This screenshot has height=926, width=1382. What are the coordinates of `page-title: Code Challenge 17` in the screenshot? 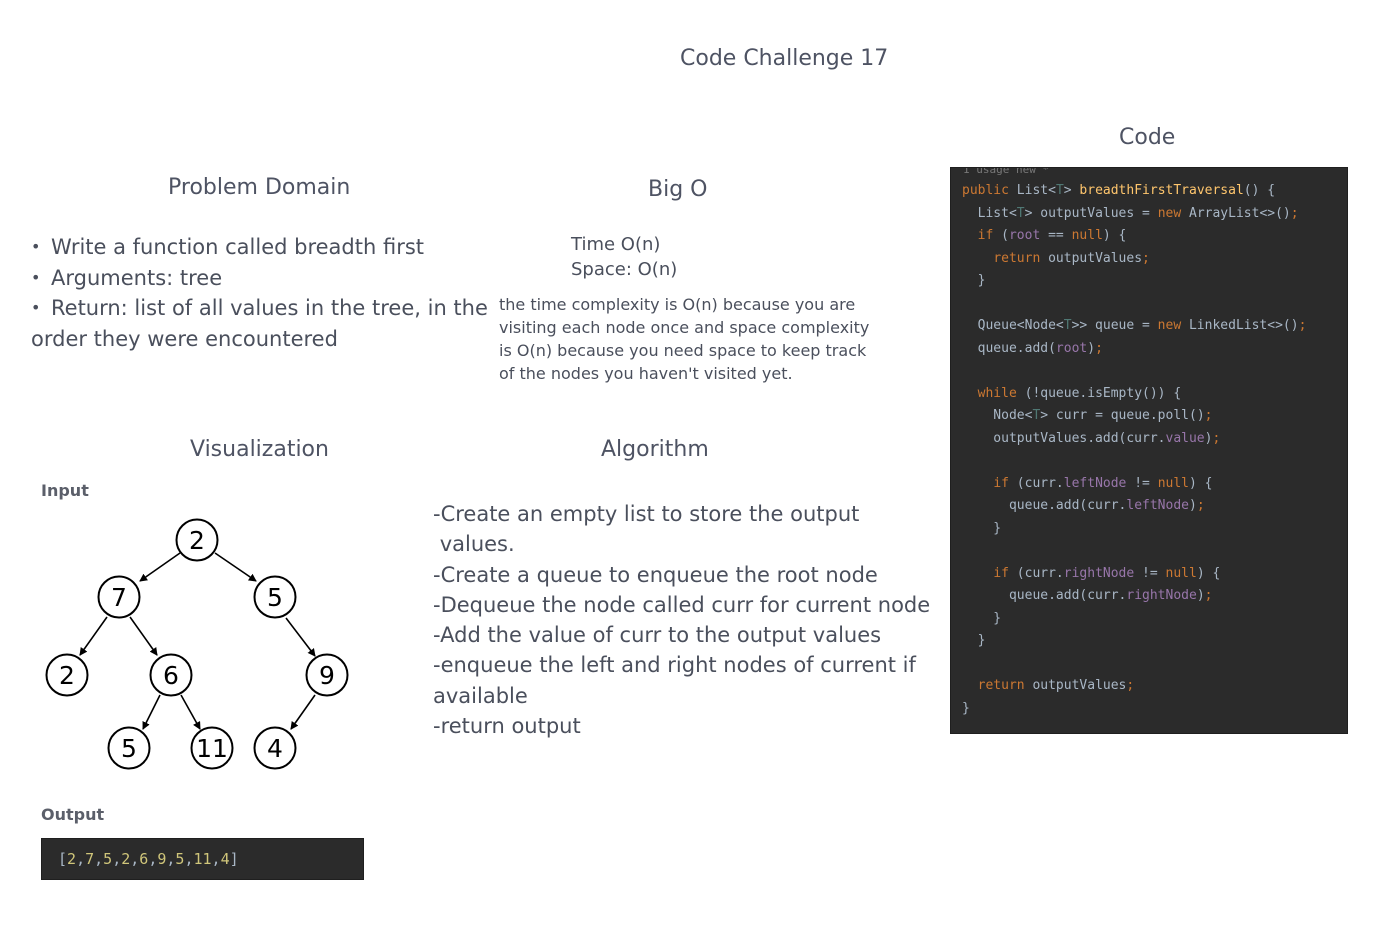 It's located at (784, 58).